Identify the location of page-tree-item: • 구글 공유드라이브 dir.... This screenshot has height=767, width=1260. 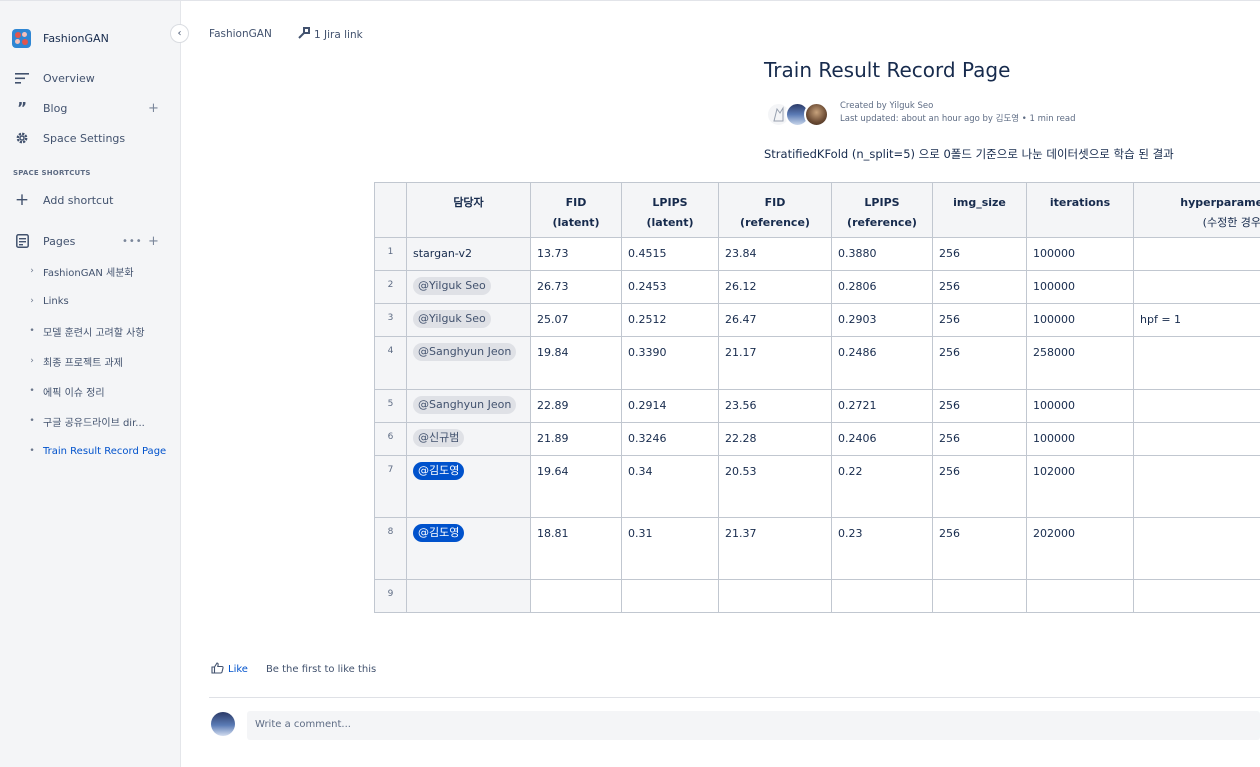
(86, 421).